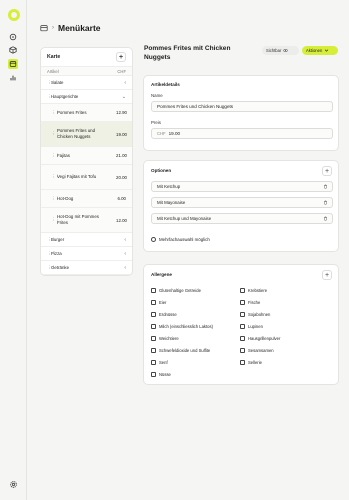  What do you see at coordinates (86, 113) in the screenshot?
I see `menu-item-row: ⋮⋮ Pommes Frites 12.90` at bounding box center [86, 113].